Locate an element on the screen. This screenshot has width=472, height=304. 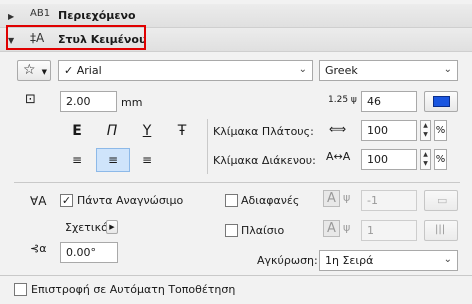
spacing-scale-label: Κλίμακα Διάκενου: is located at coordinates (264, 160).